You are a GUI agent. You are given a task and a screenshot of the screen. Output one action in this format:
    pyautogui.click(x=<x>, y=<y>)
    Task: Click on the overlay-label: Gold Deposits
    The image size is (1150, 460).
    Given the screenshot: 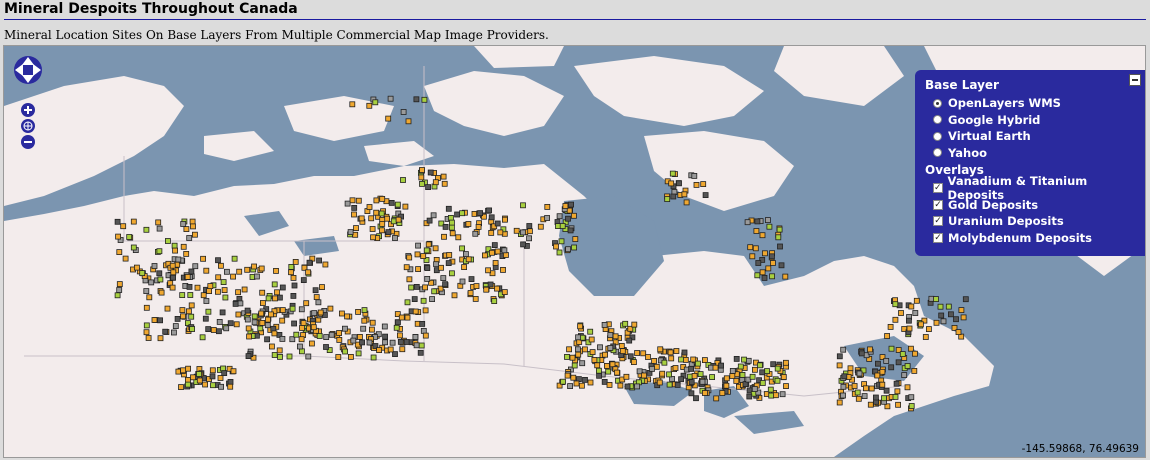 What is the action you would take?
    pyautogui.click(x=993, y=205)
    